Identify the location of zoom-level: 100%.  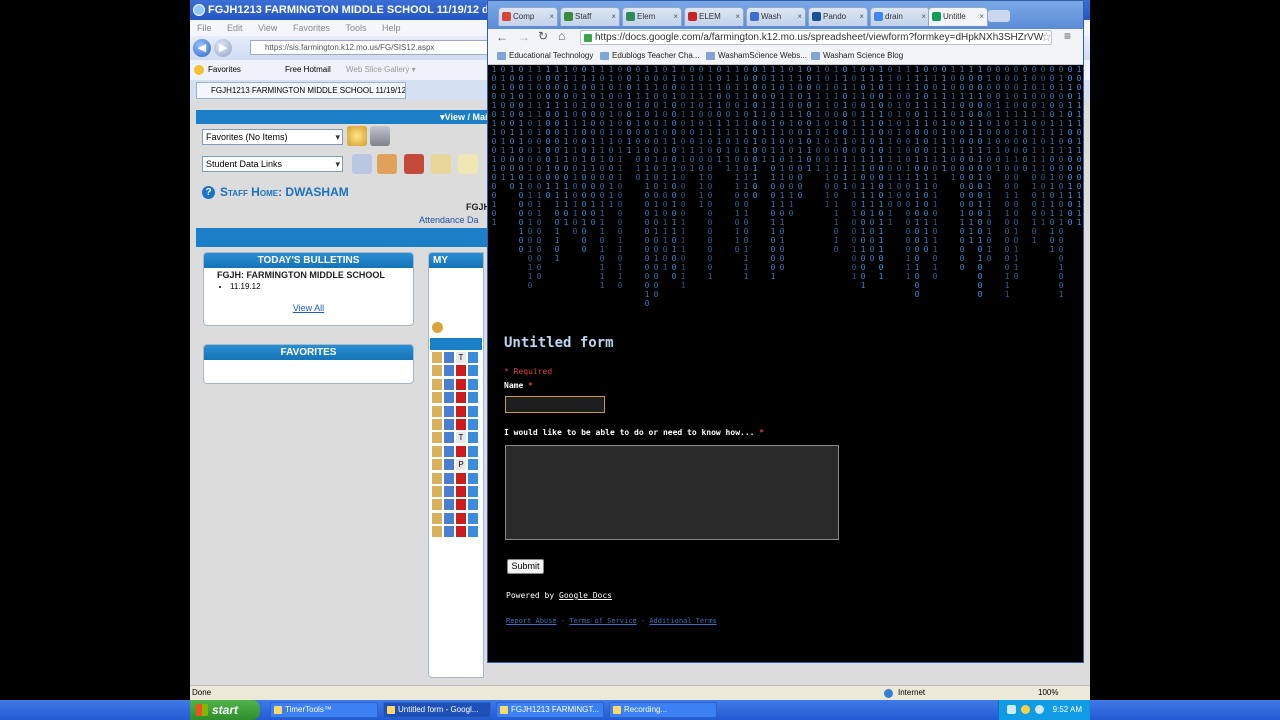
(1048, 693).